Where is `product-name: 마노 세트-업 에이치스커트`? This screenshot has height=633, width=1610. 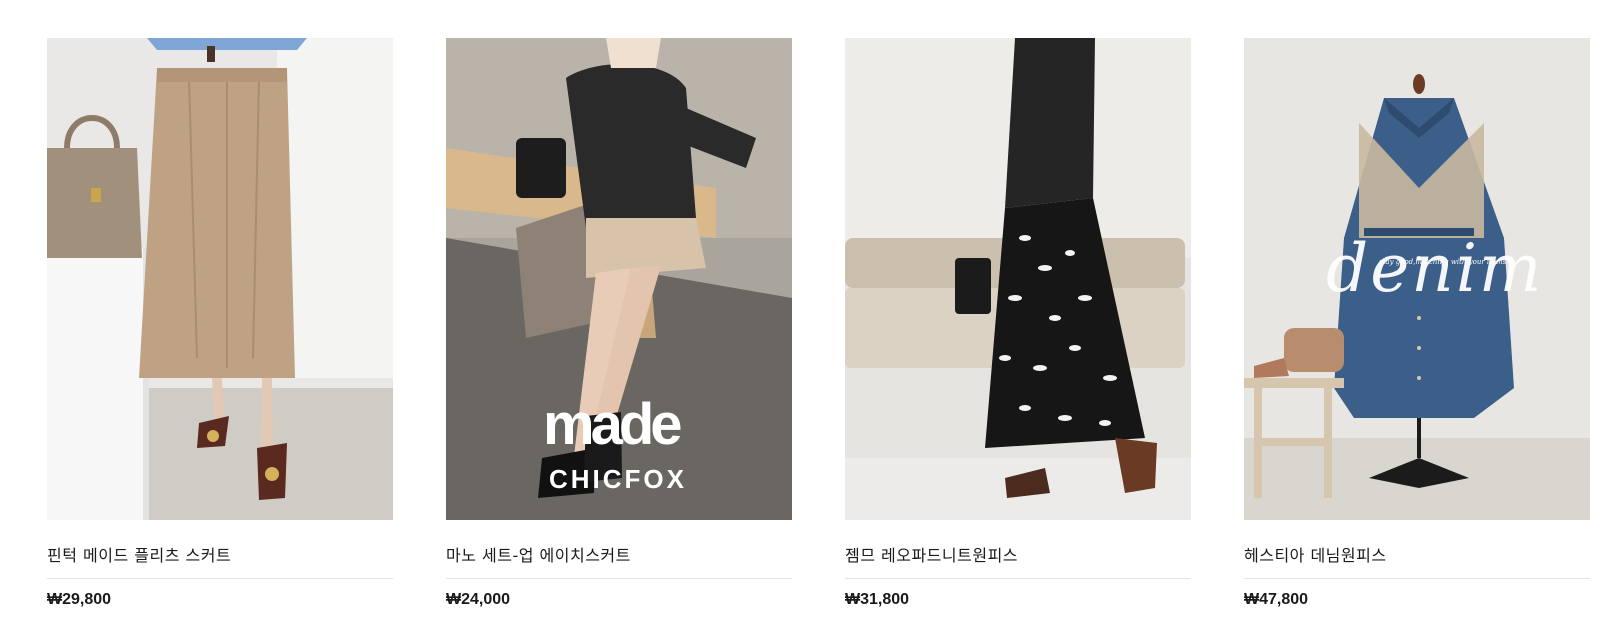
product-name: 마노 세트-업 에이치스커트 is located at coordinates (619, 556).